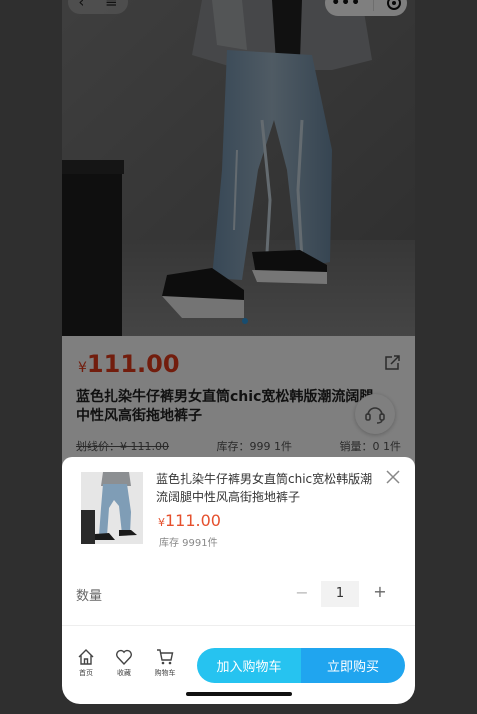 This screenshot has width=477, height=714. I want to click on cart-icon, so click(165, 657).